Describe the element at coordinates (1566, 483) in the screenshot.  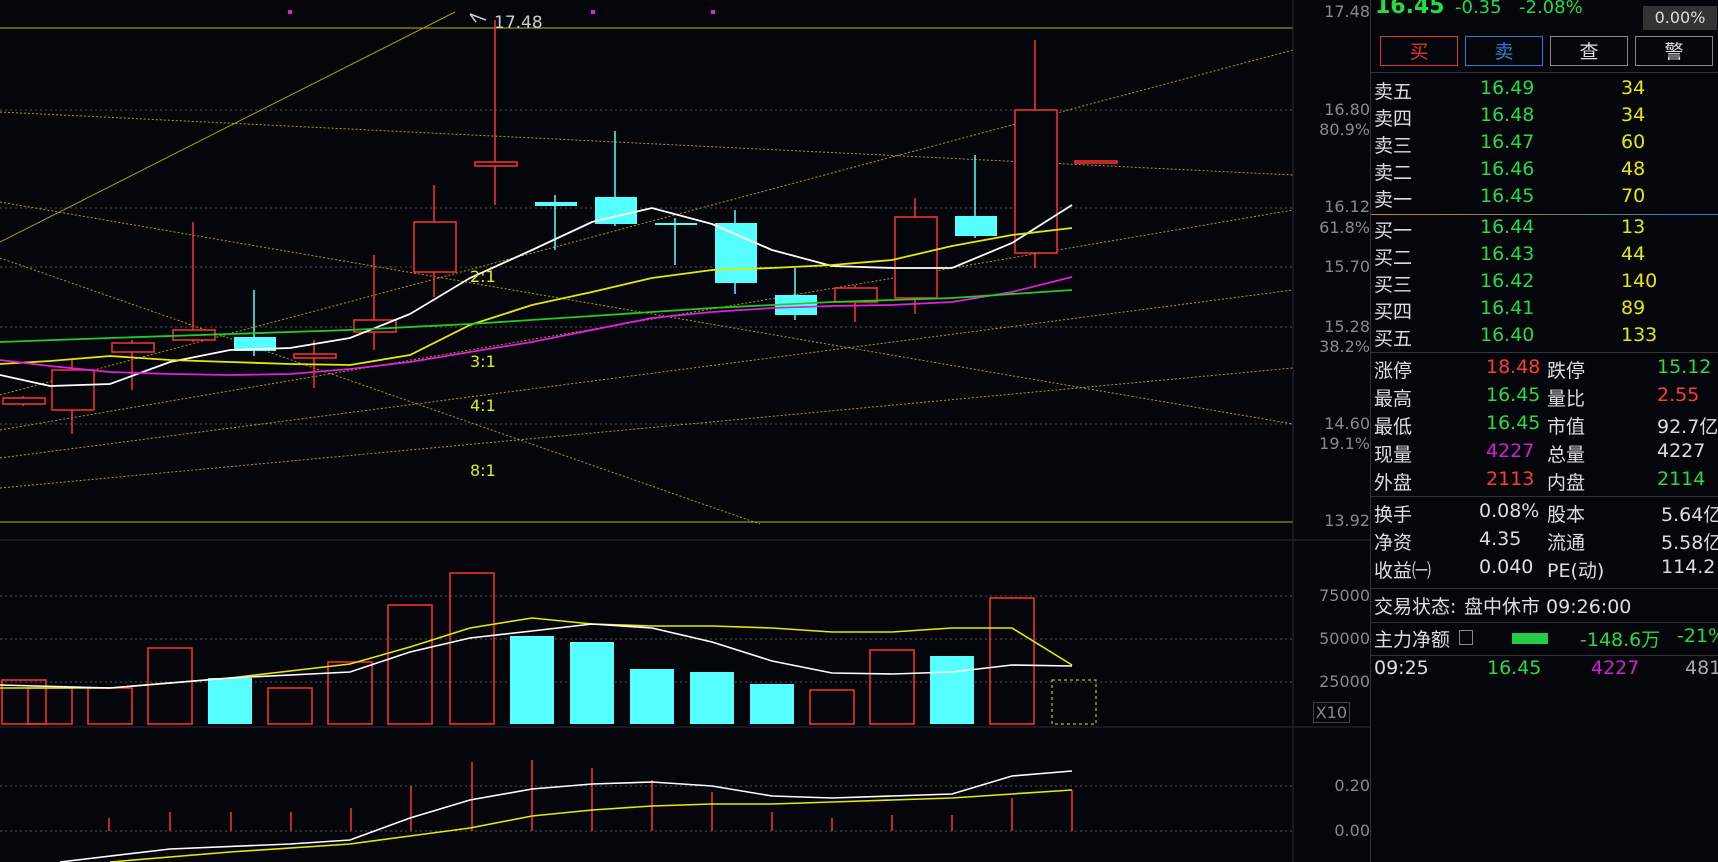
I see `stat-label: 内盘` at that location.